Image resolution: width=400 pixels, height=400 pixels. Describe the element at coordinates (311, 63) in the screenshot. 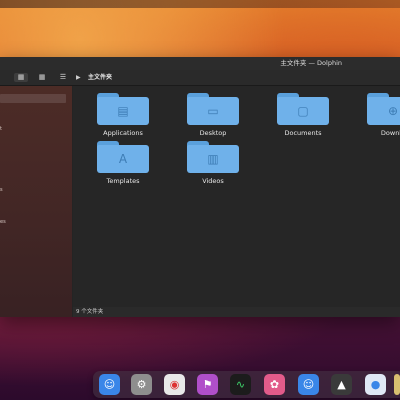

I see `window-title: 主文件夹 — Dolphin` at that location.